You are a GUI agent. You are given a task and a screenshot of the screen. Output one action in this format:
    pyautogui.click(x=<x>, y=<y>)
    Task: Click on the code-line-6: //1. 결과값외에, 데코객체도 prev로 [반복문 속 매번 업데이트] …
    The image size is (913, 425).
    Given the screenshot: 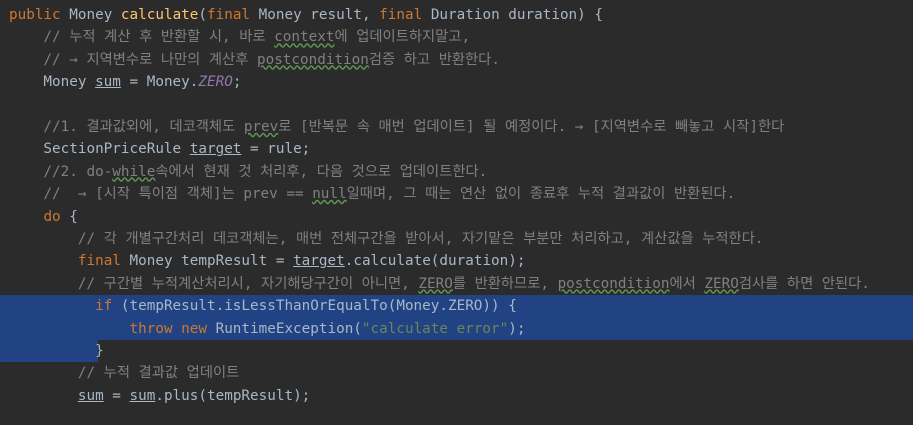 What is the action you would take?
    pyautogui.click(x=456, y=127)
    